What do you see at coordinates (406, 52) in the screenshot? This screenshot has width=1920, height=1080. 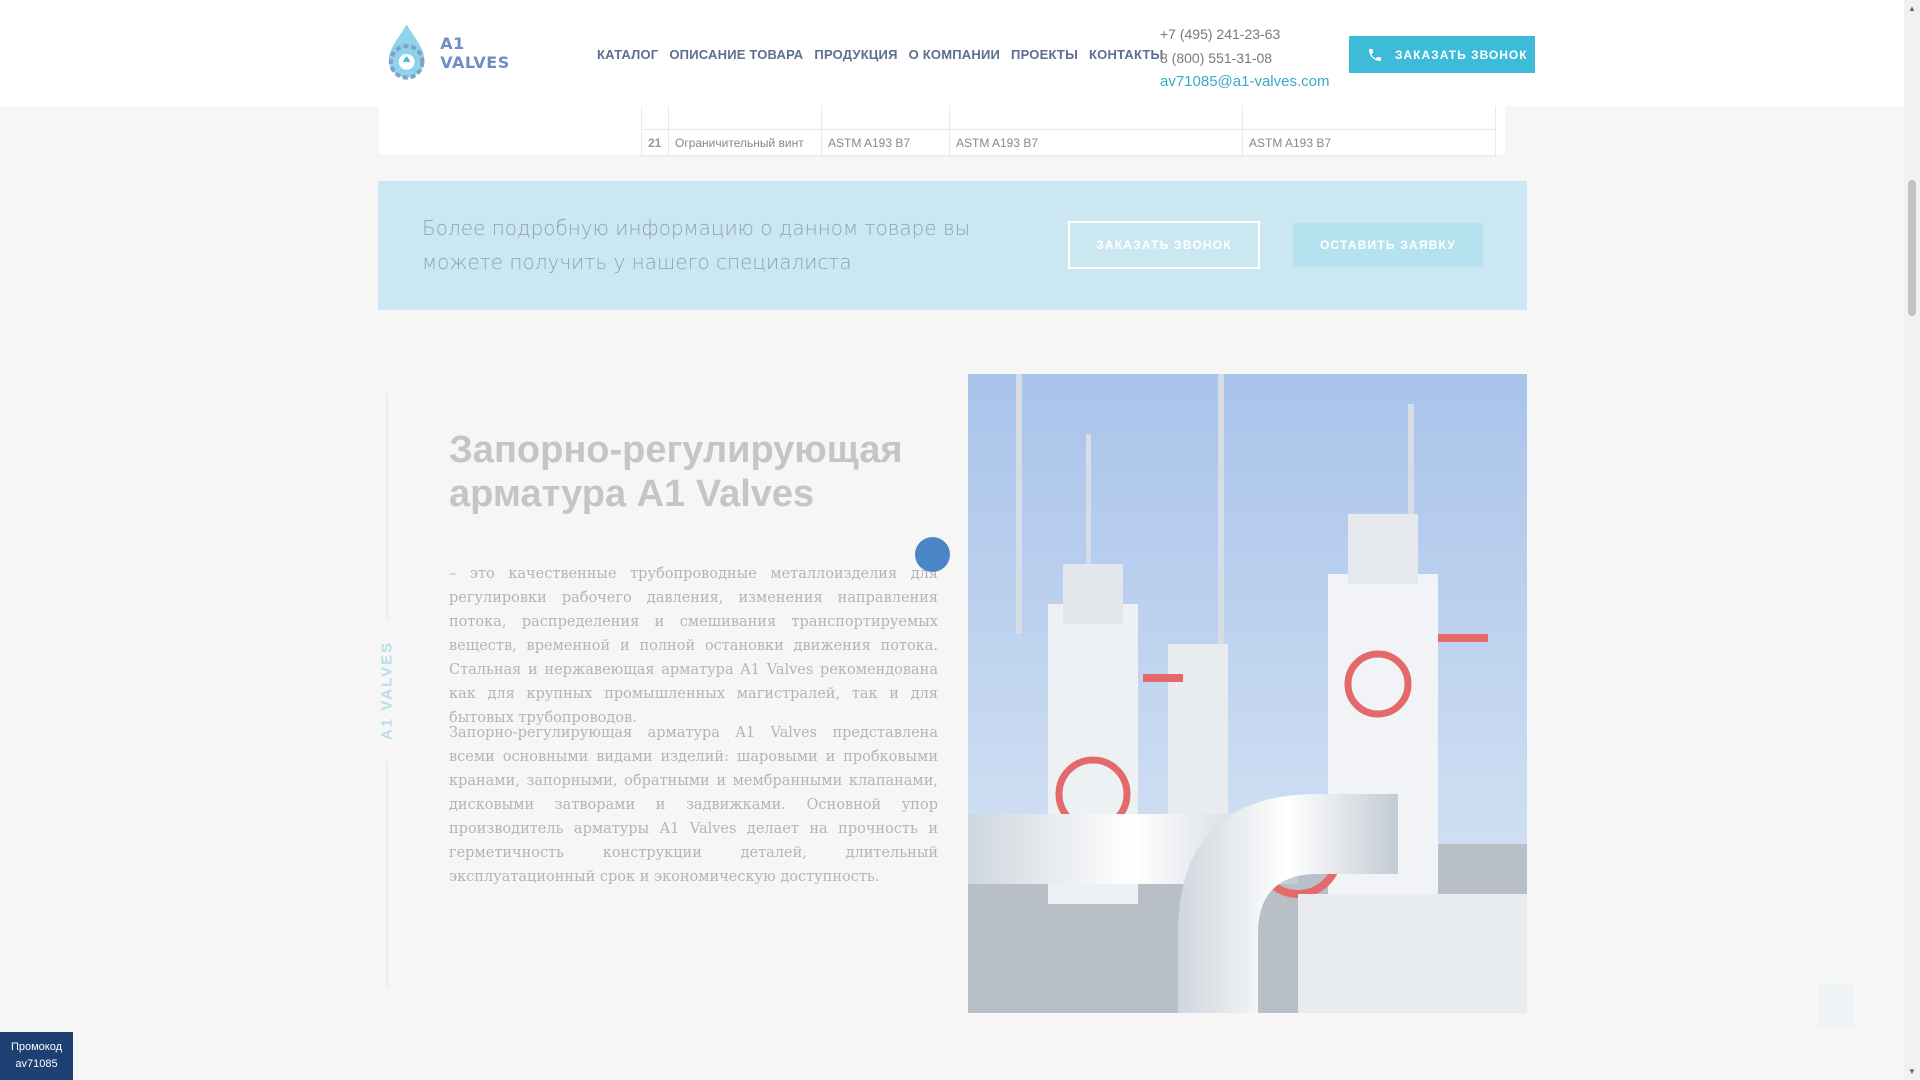 I see `drop-logo-icon` at bounding box center [406, 52].